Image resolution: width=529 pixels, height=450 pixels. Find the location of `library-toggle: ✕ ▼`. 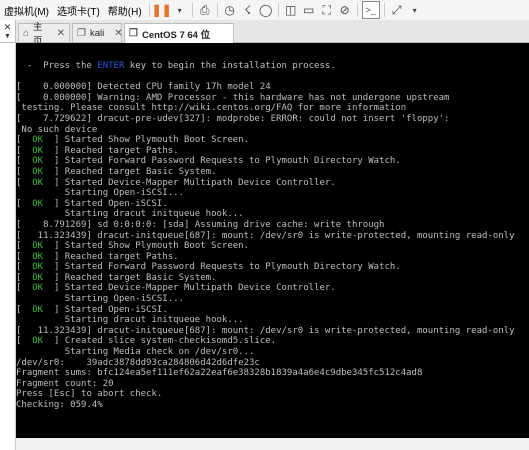

library-toggle: ✕ ▼ is located at coordinates (8, 31).